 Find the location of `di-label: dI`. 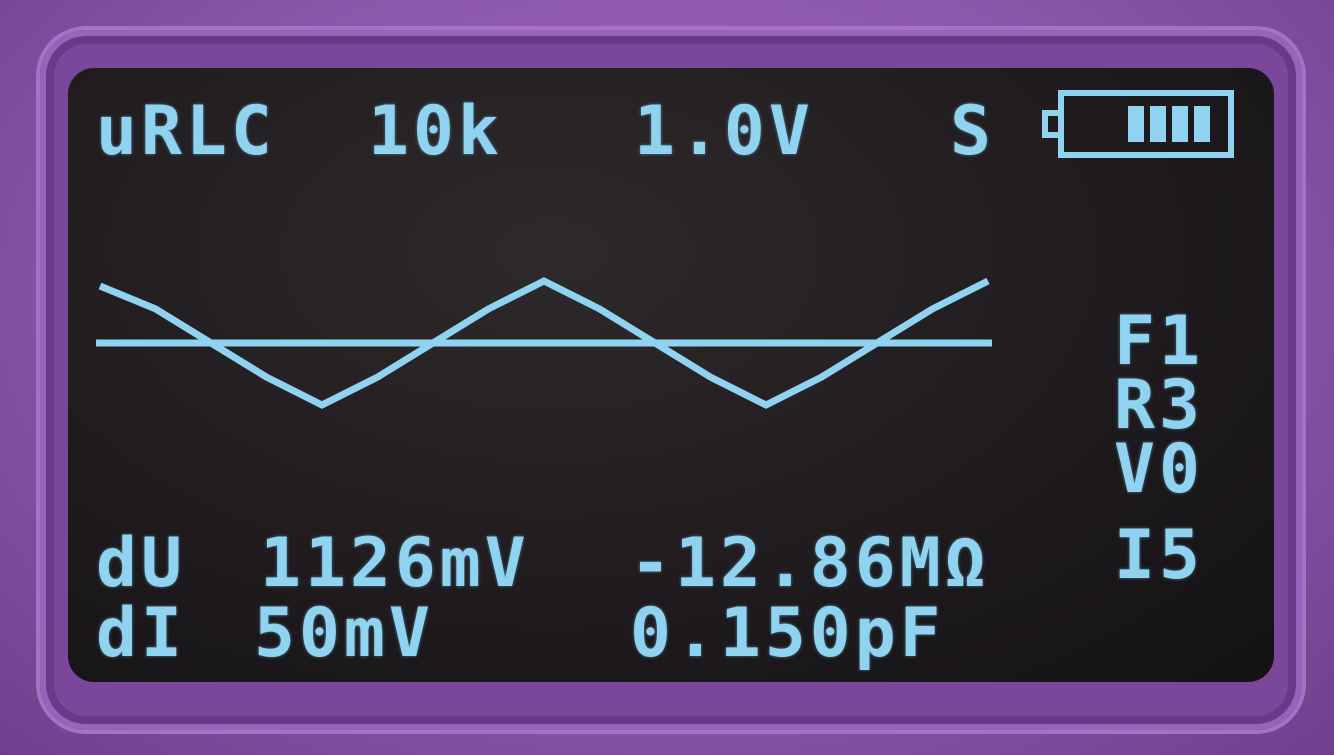

di-label: dI is located at coordinates (141, 633).